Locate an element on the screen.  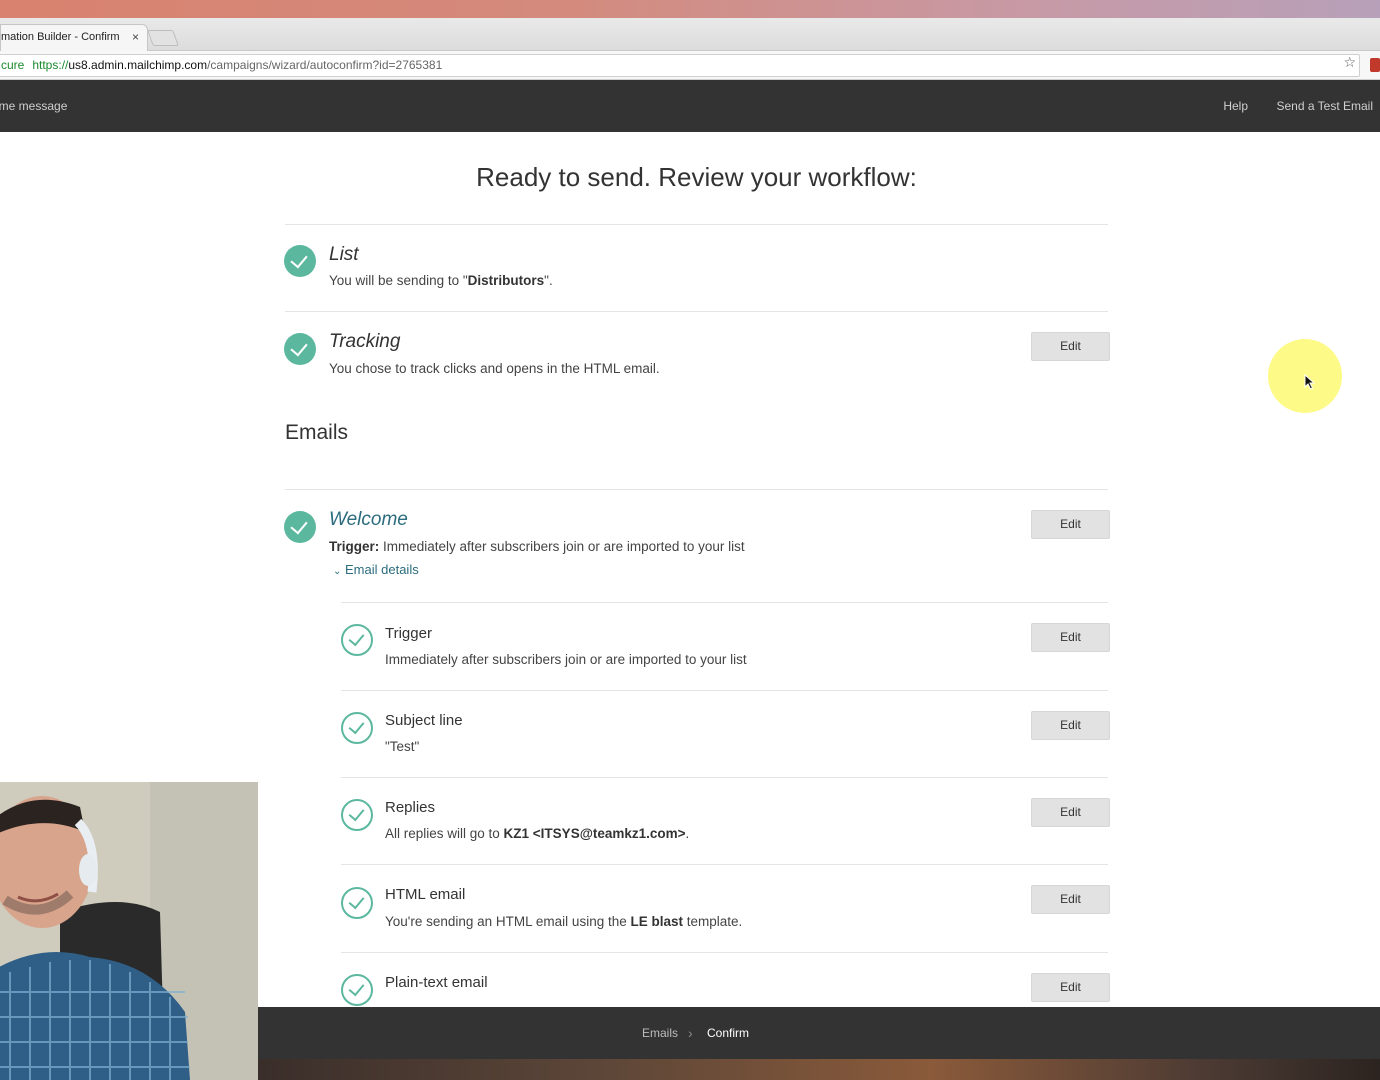
replies-suffix: . is located at coordinates (687, 833).